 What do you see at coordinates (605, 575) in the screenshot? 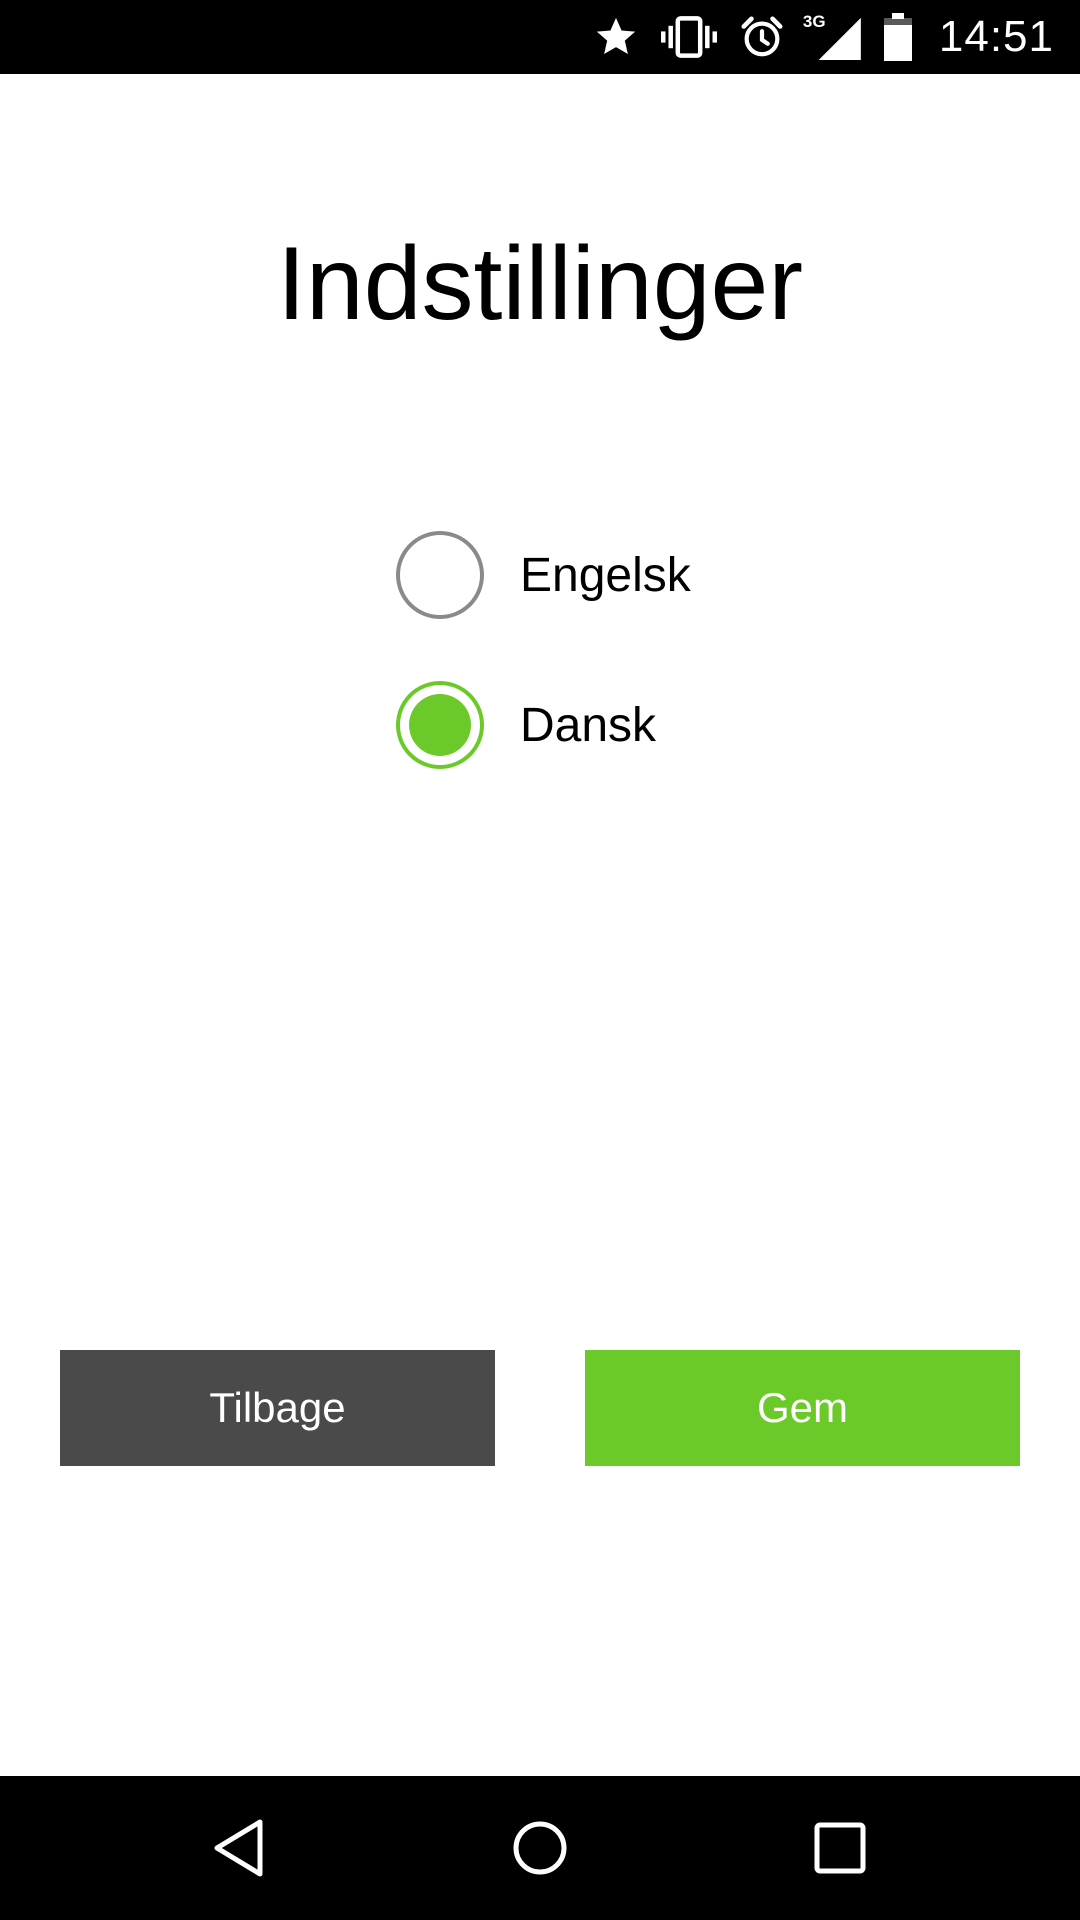
I see `radio-label-engelsk: Engelsk` at bounding box center [605, 575].